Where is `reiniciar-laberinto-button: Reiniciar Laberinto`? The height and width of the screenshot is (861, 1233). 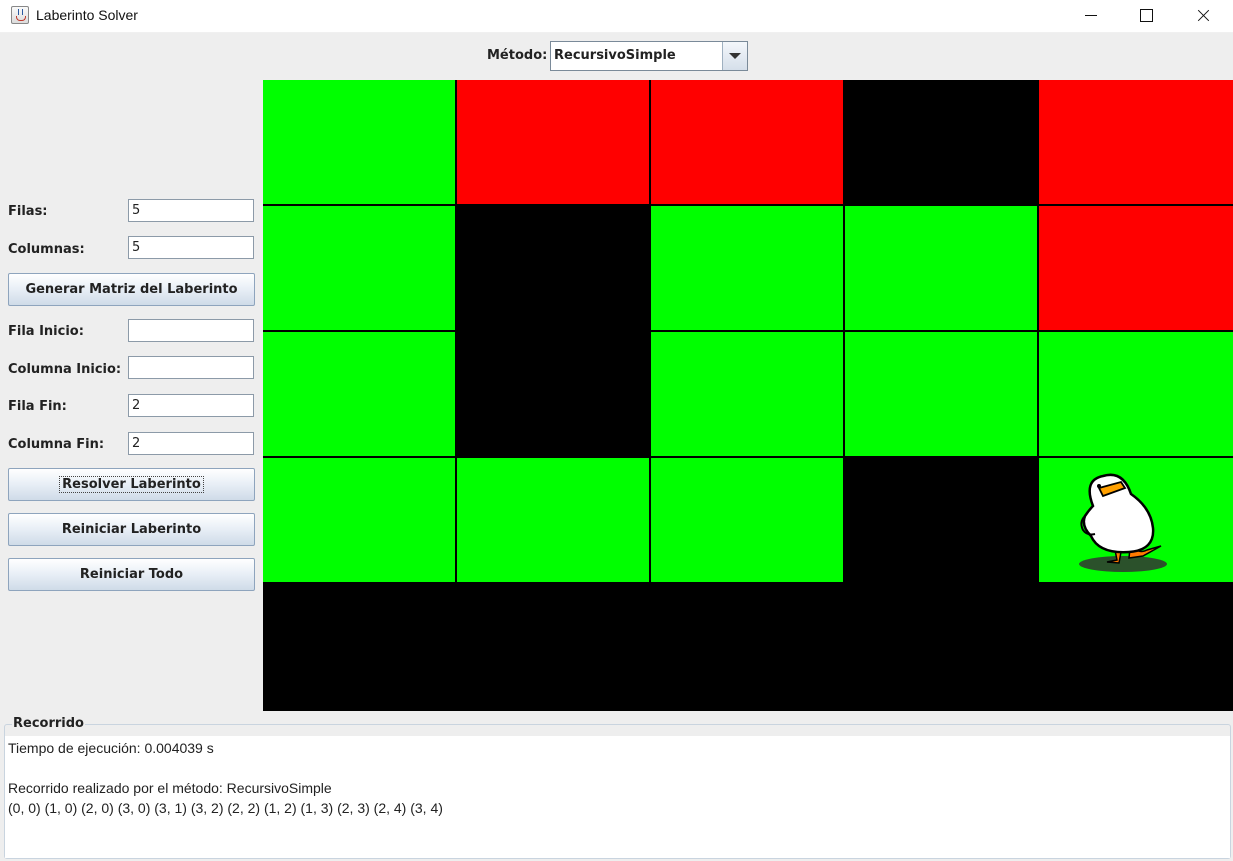 reiniciar-laberinto-button: Reiniciar Laberinto is located at coordinates (131, 529).